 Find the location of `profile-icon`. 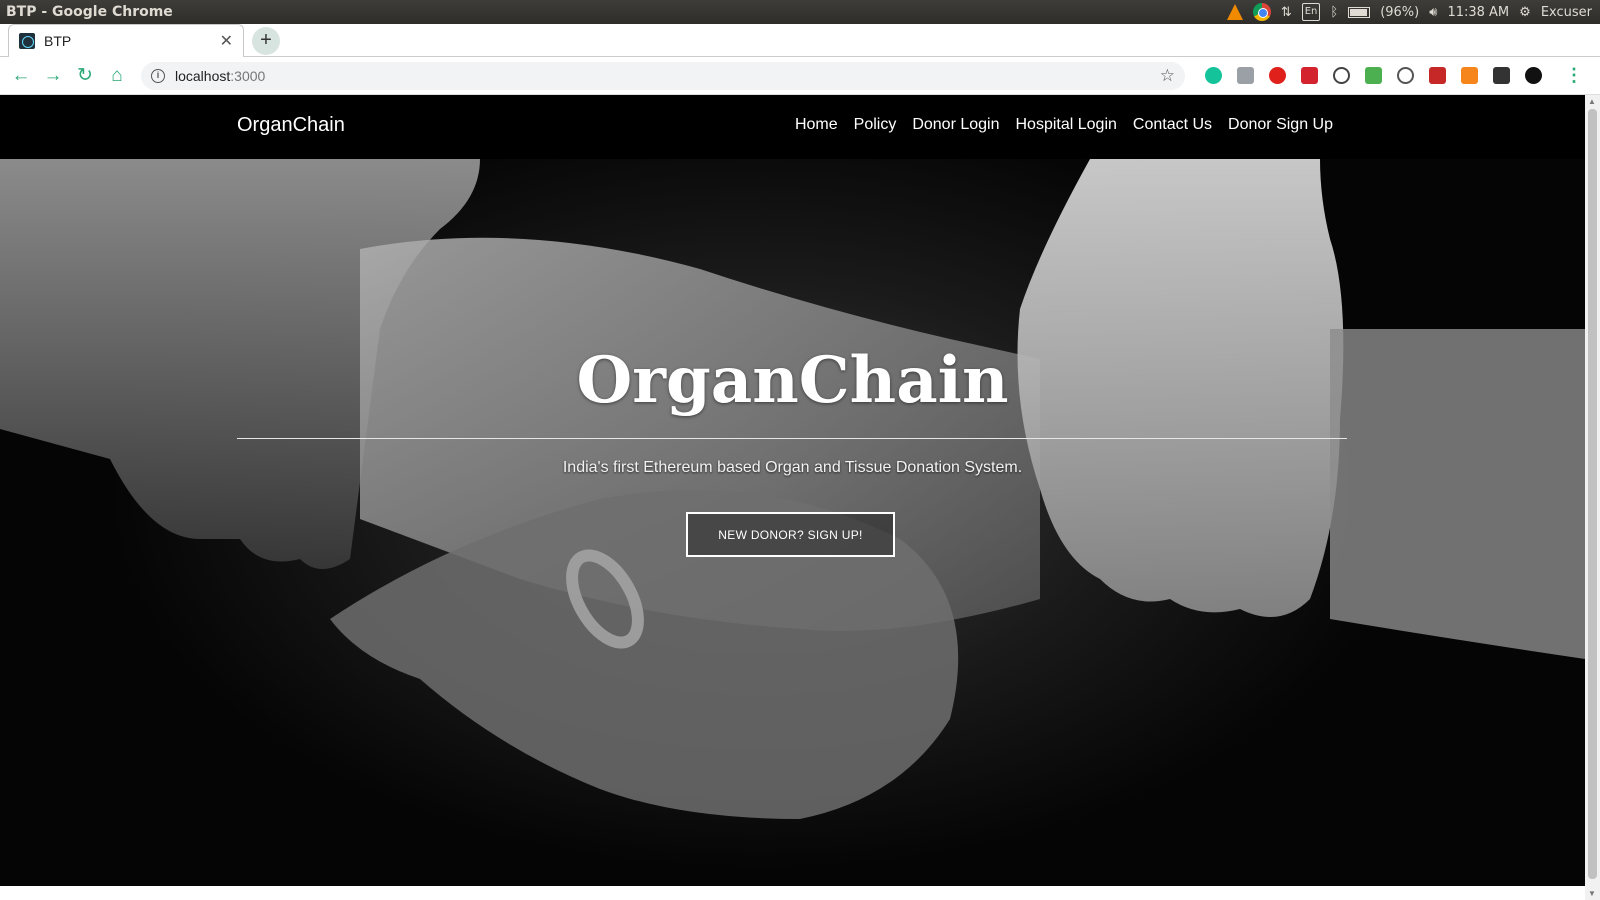

profile-icon is located at coordinates (1533, 75).